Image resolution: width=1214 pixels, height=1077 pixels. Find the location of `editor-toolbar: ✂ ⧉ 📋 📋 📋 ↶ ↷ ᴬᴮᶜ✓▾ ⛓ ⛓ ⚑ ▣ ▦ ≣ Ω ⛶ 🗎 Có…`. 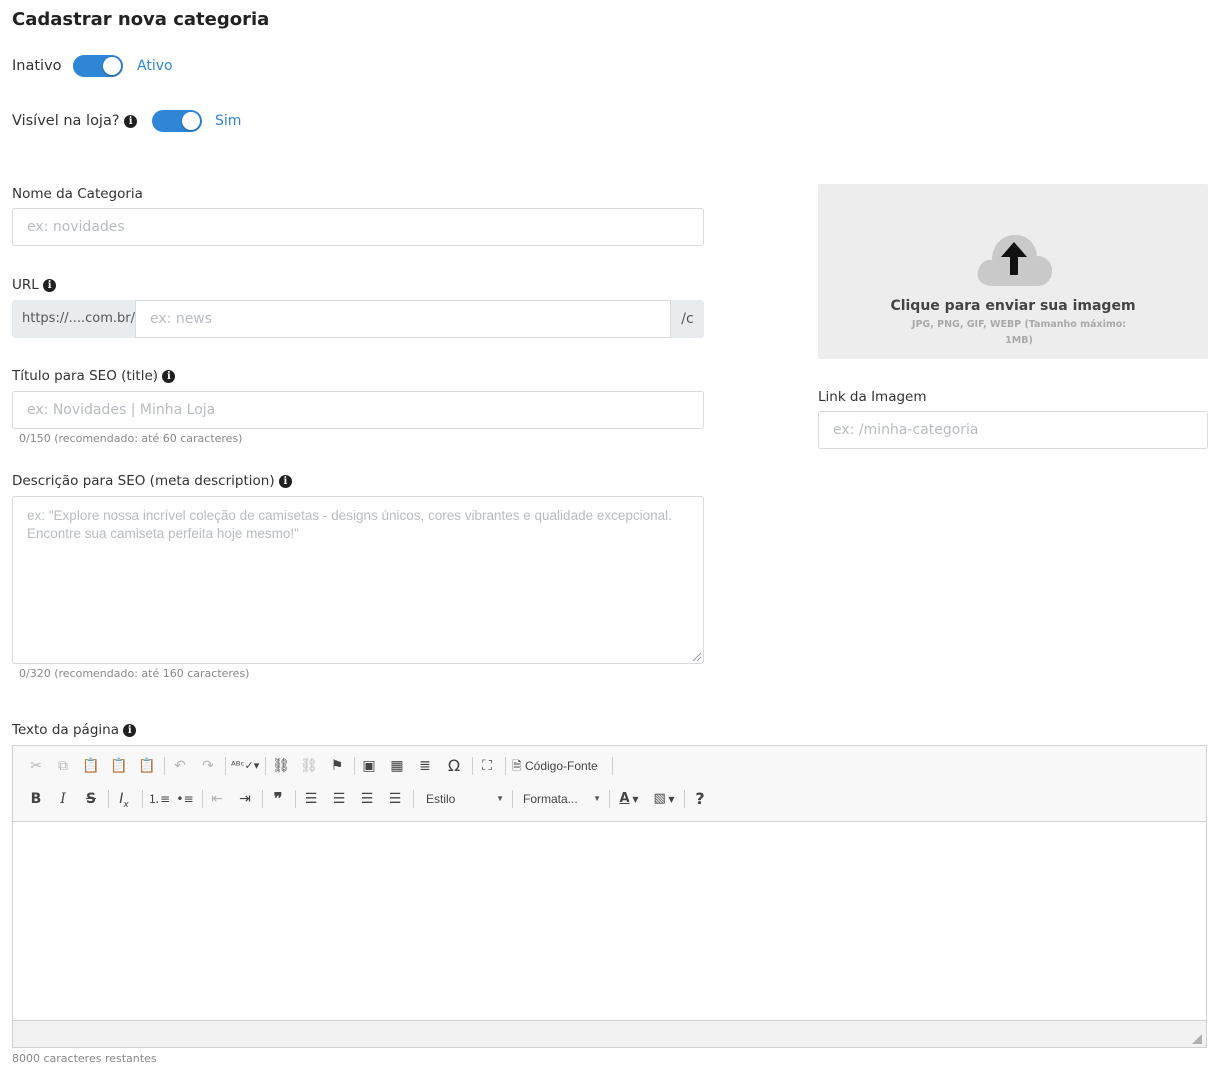

editor-toolbar: ✂ ⧉ 📋 📋 📋 ↶ ↷ ᴬᴮᶜ✓▾ ⛓ ⛓ ⚑ ▣ ▦ ≣ Ω ⛶ 🗎 Có… is located at coordinates (609, 784).